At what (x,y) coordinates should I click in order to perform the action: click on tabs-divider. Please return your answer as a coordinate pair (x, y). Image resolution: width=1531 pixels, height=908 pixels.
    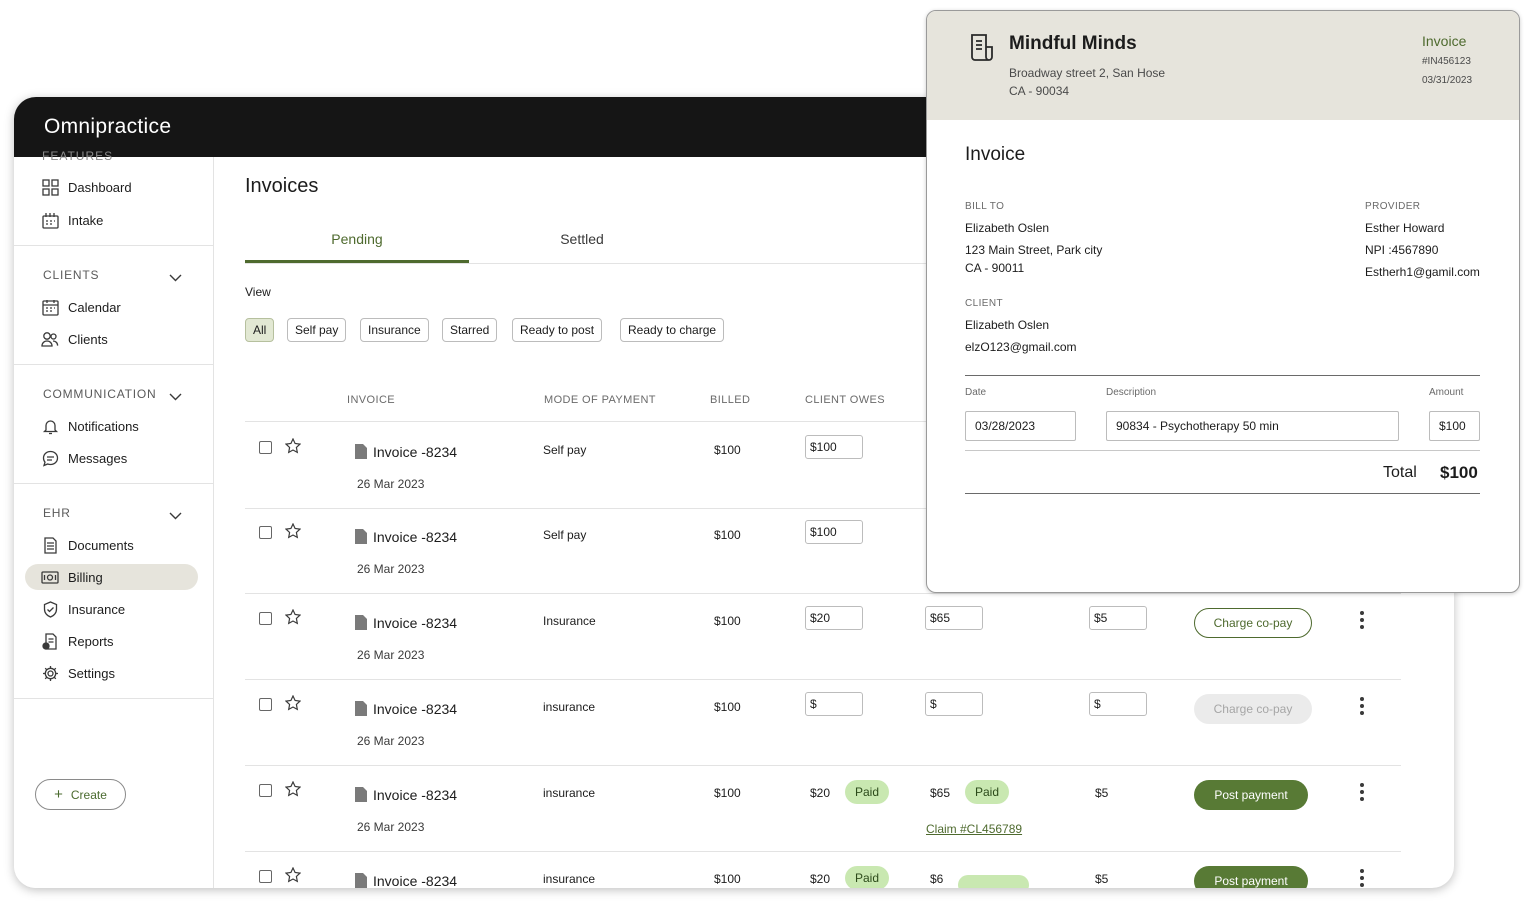
    Looking at the image, I should click on (625, 263).